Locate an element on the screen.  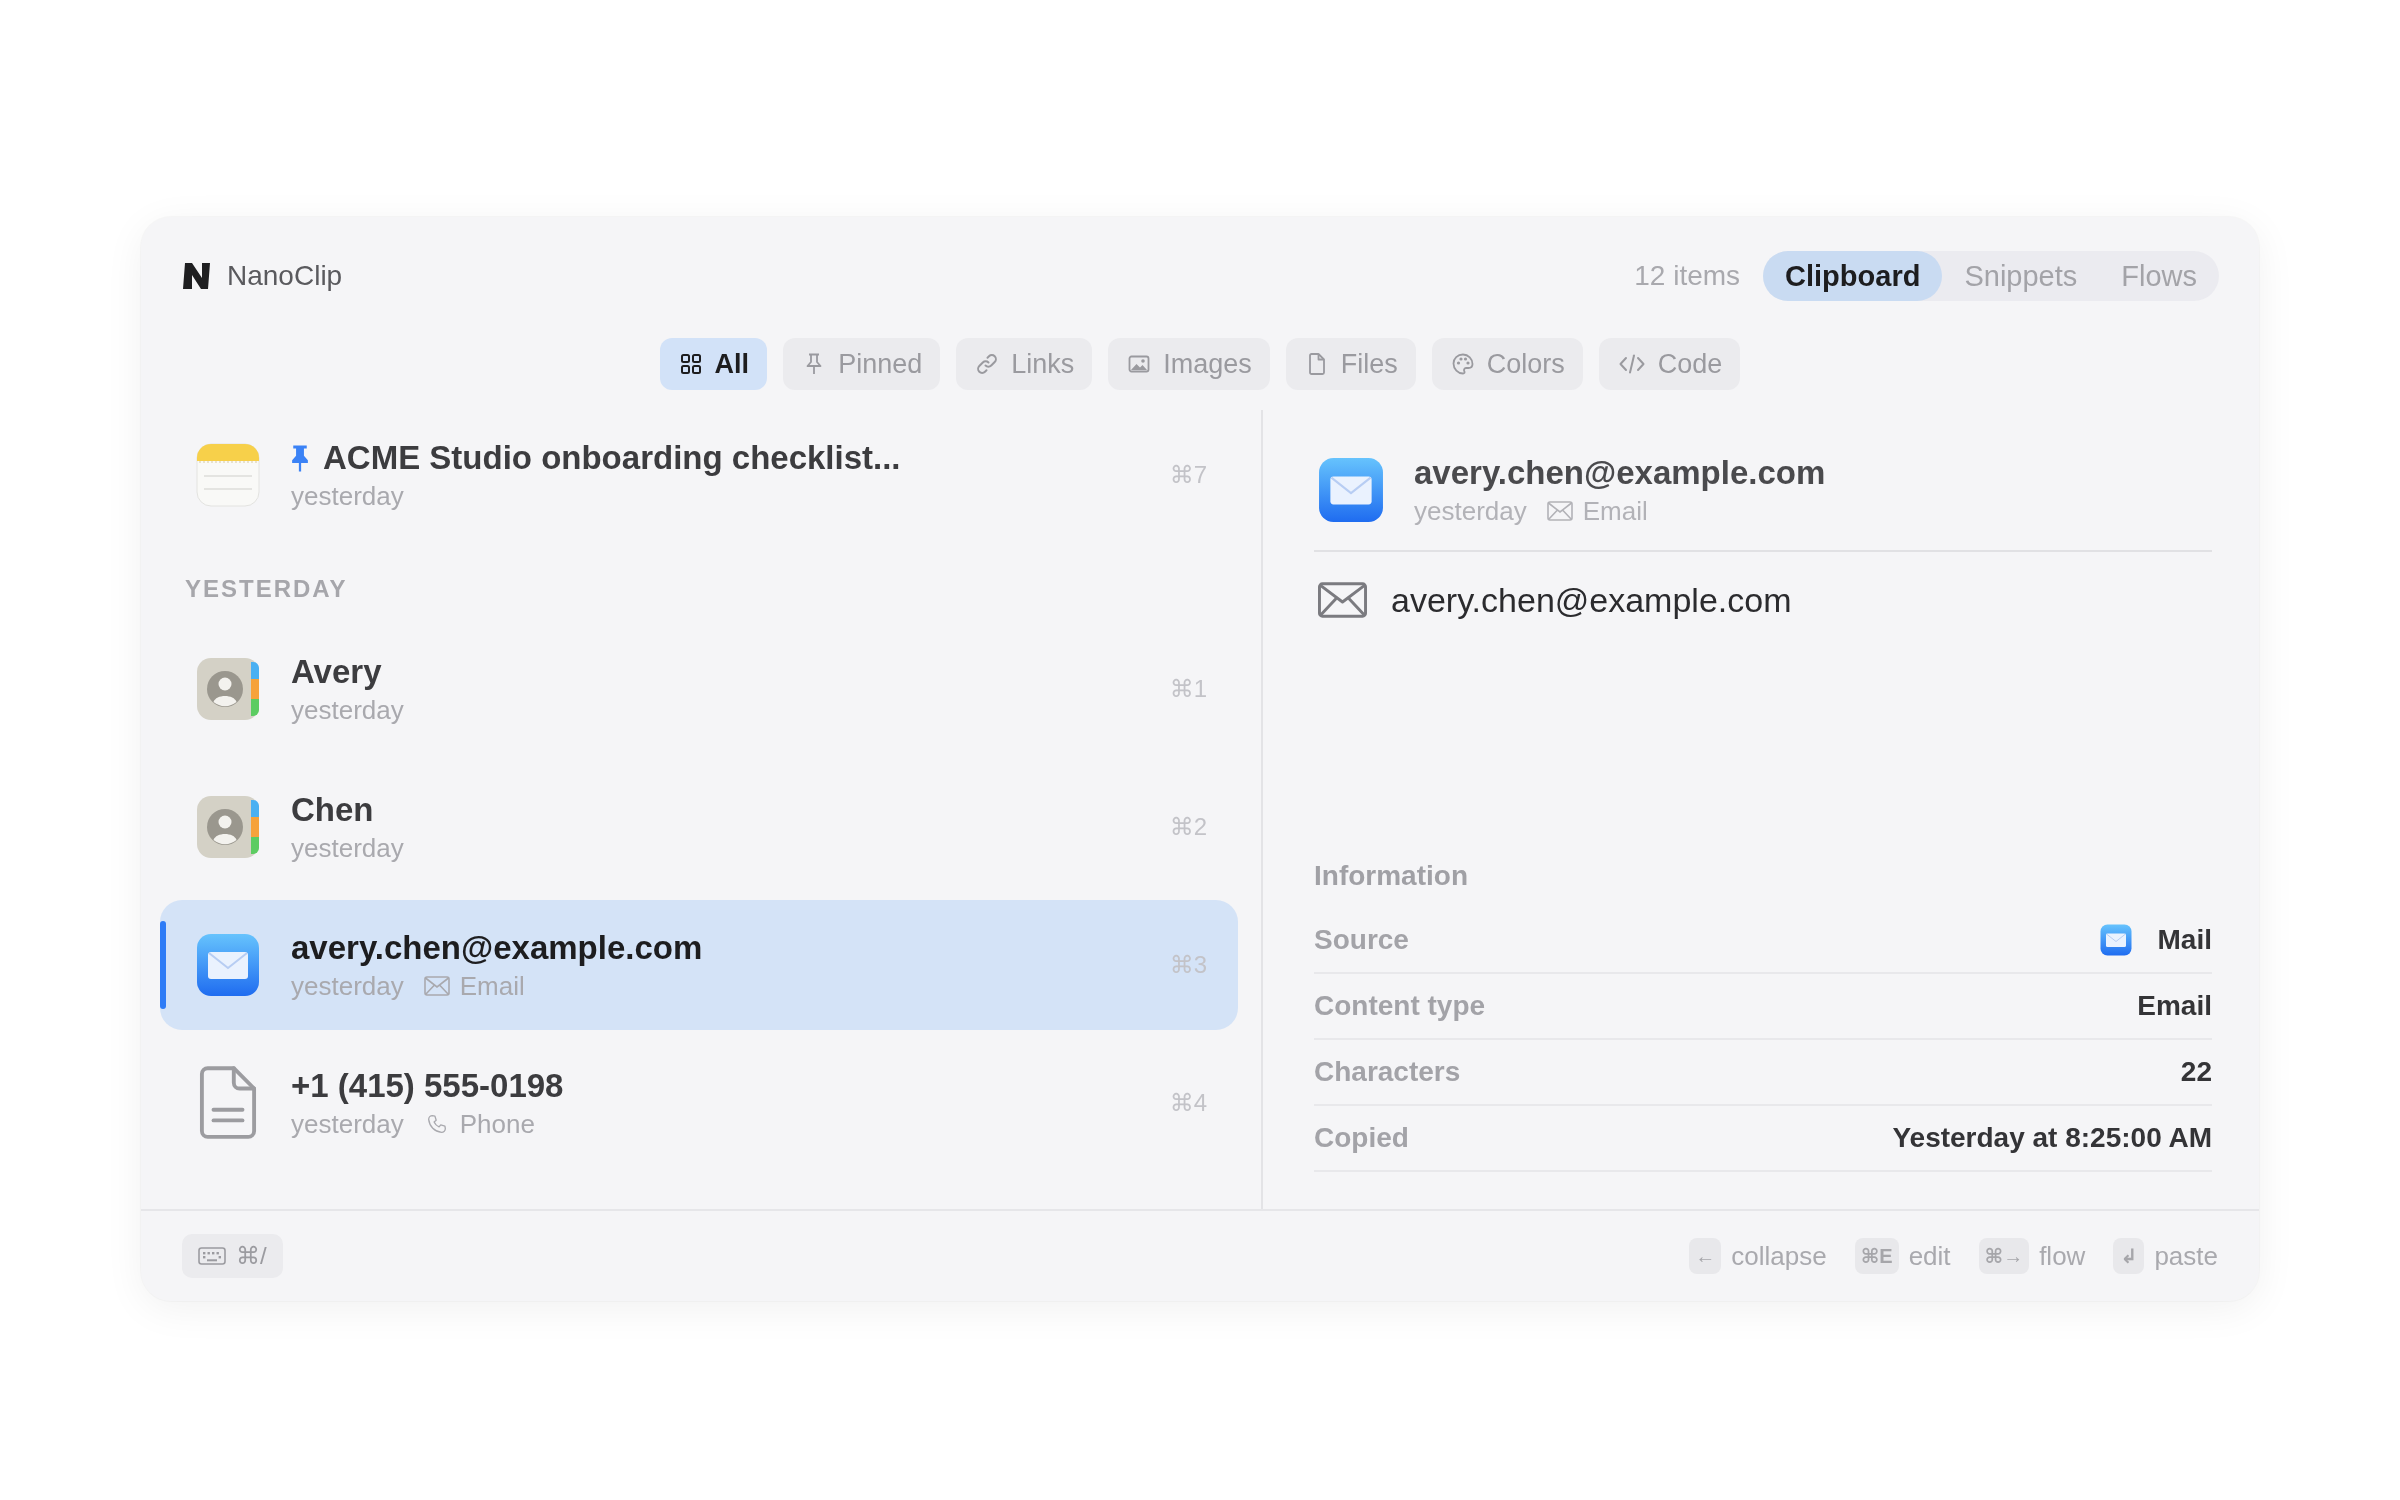
filter-chip: Images is located at coordinates (1189, 364).